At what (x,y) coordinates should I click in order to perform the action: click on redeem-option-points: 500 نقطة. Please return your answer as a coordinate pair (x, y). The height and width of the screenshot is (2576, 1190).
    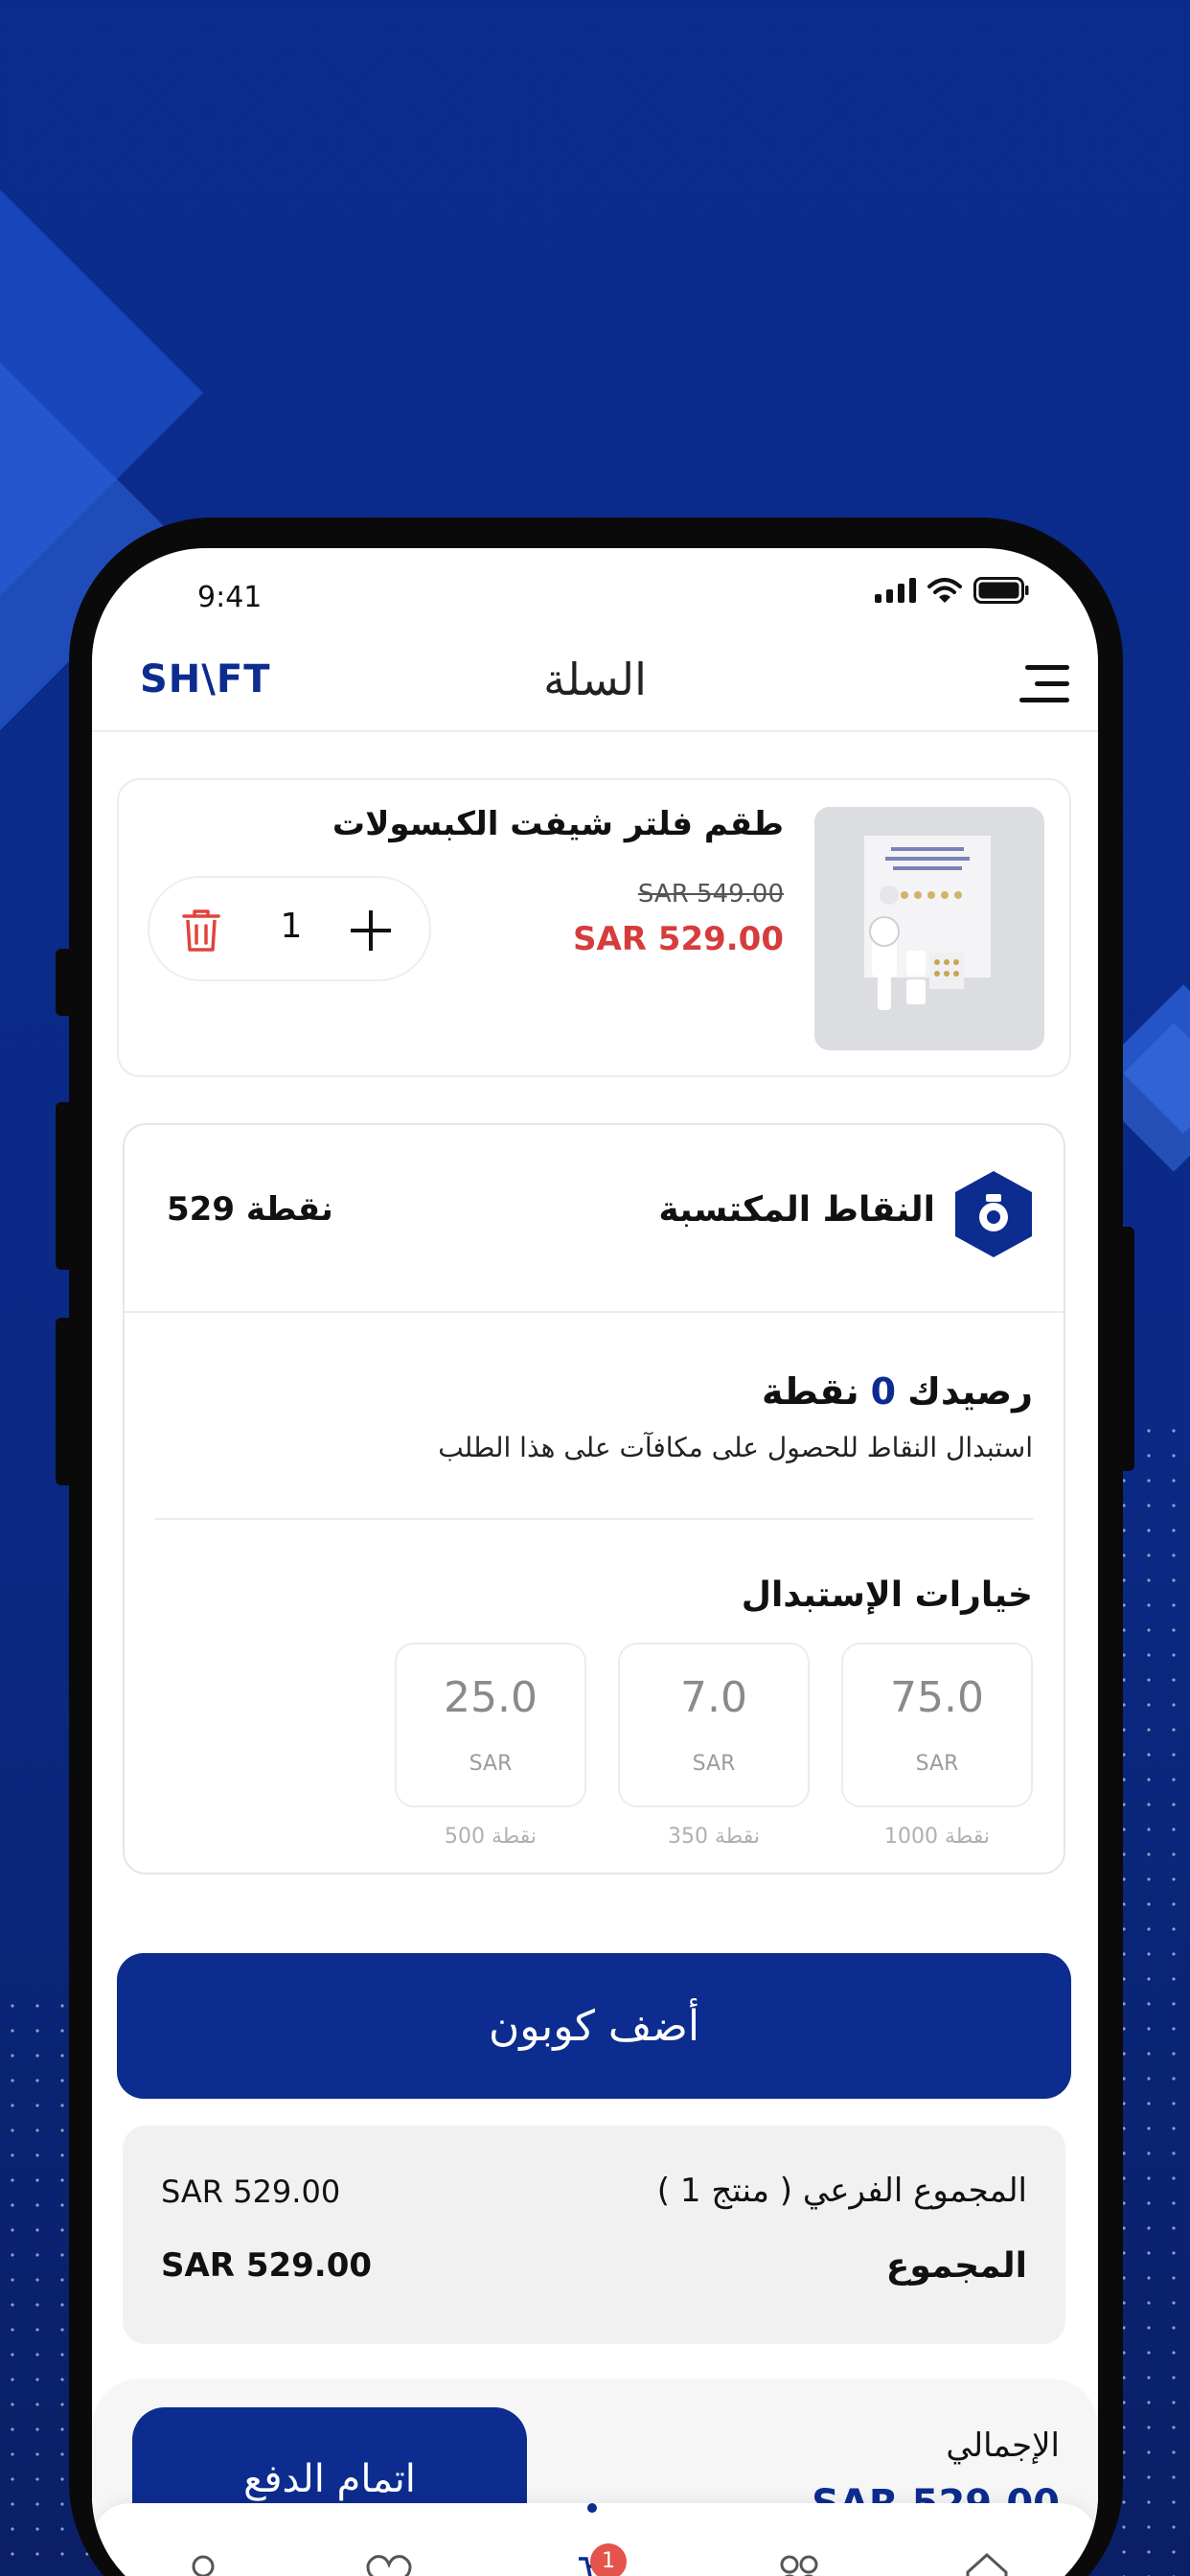
    Looking at the image, I should click on (491, 1837).